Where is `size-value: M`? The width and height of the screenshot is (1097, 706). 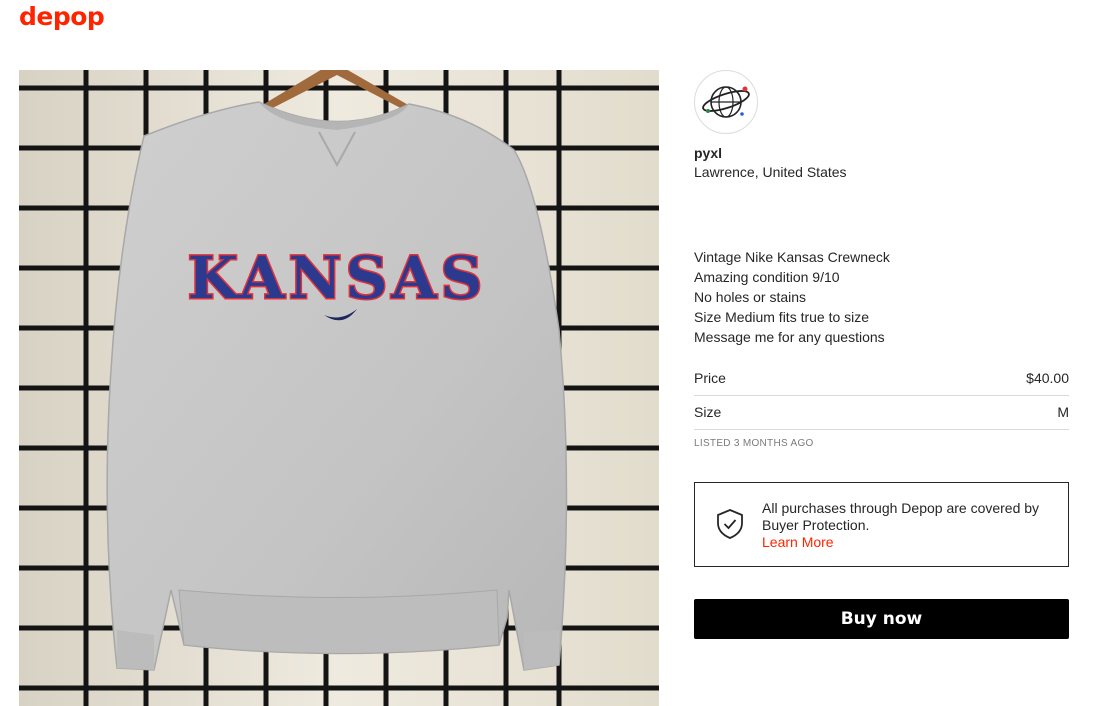
size-value: M is located at coordinates (1063, 412).